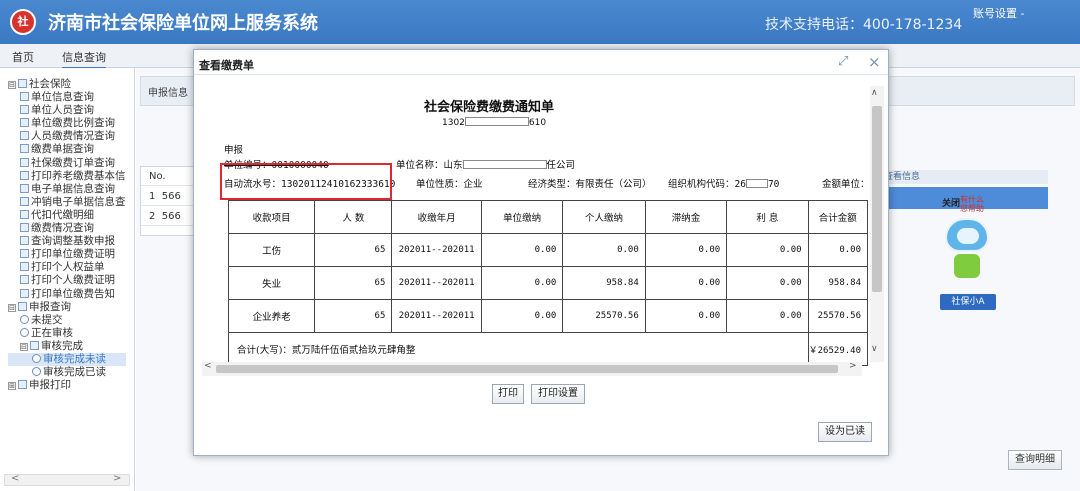 Image resolution: width=1080 pixels, height=491 pixels. I want to click on vertical-scroll-thumb, so click(877, 199).